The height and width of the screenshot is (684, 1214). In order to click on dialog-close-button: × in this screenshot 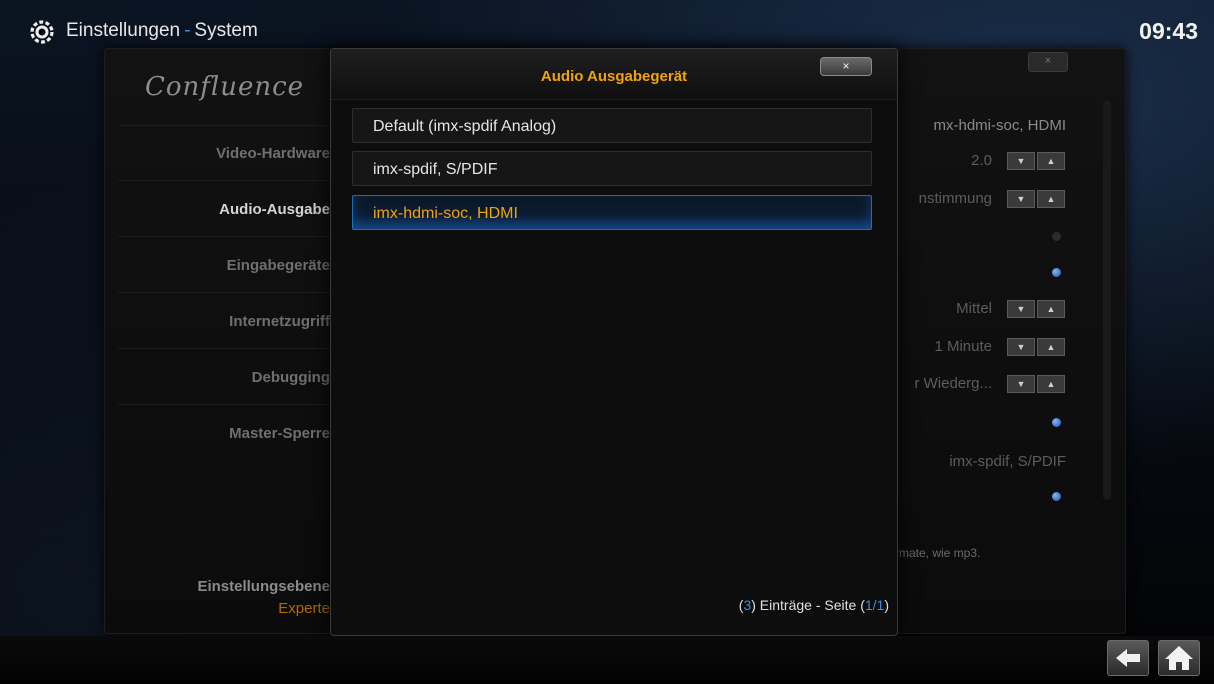, I will do `click(846, 66)`.